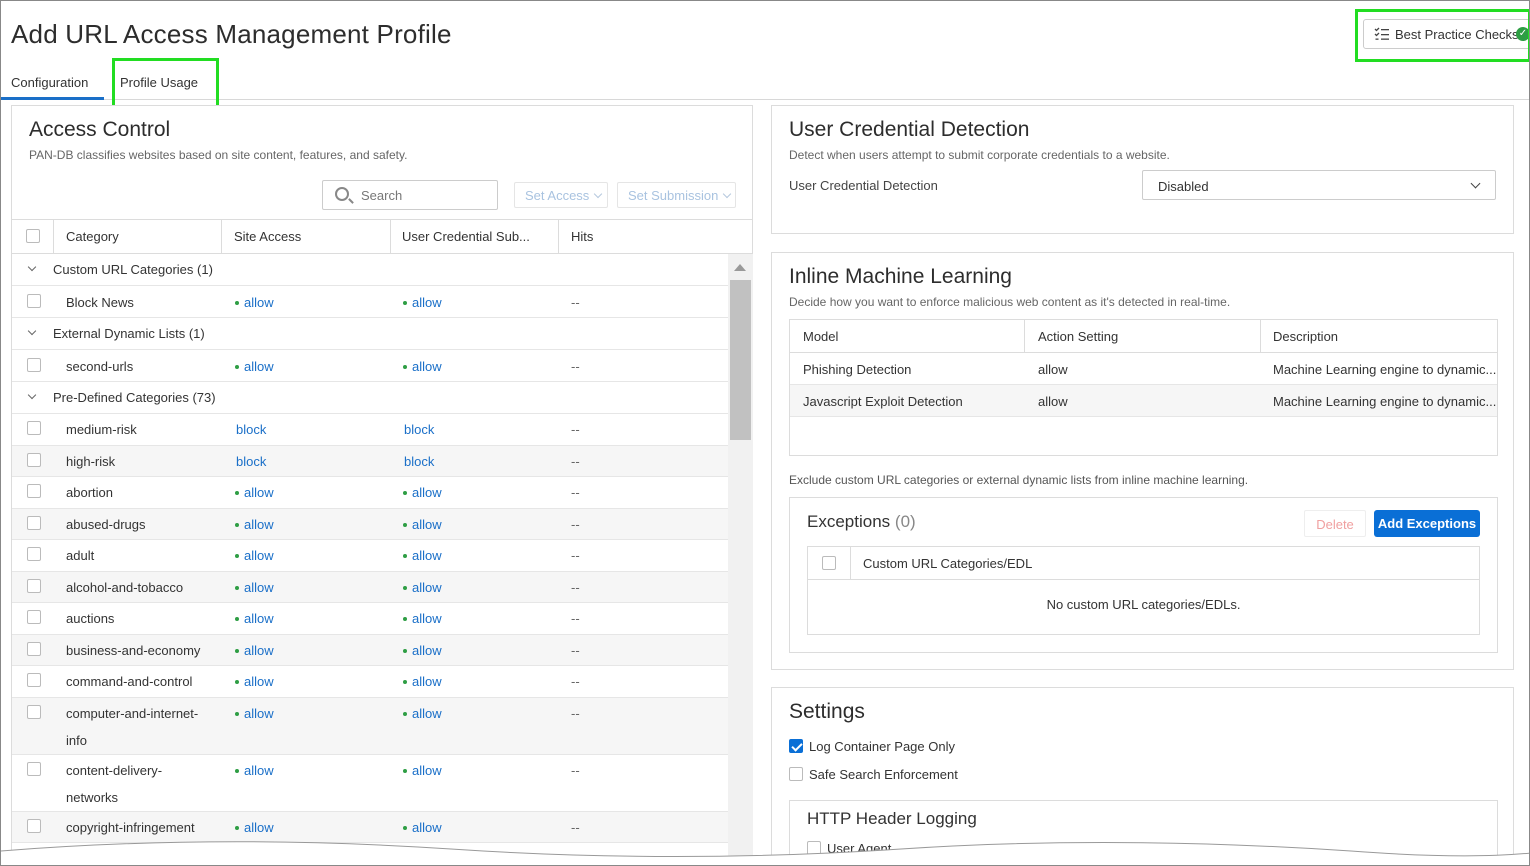 The image size is (1530, 866). Describe the element at coordinates (370, 556) in the screenshot. I see `table-row: adult allow allow --` at that location.